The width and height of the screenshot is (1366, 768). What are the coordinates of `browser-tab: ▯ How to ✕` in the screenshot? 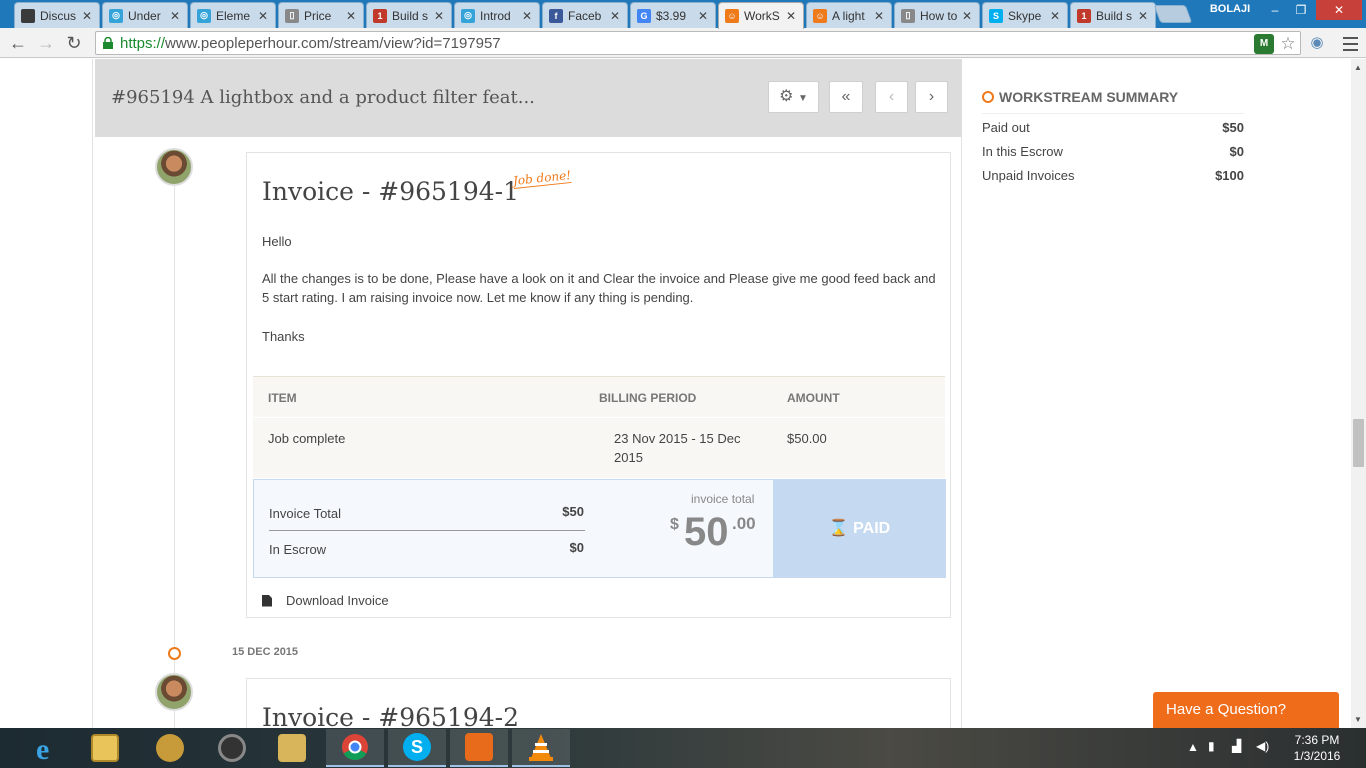 It's located at (937, 15).